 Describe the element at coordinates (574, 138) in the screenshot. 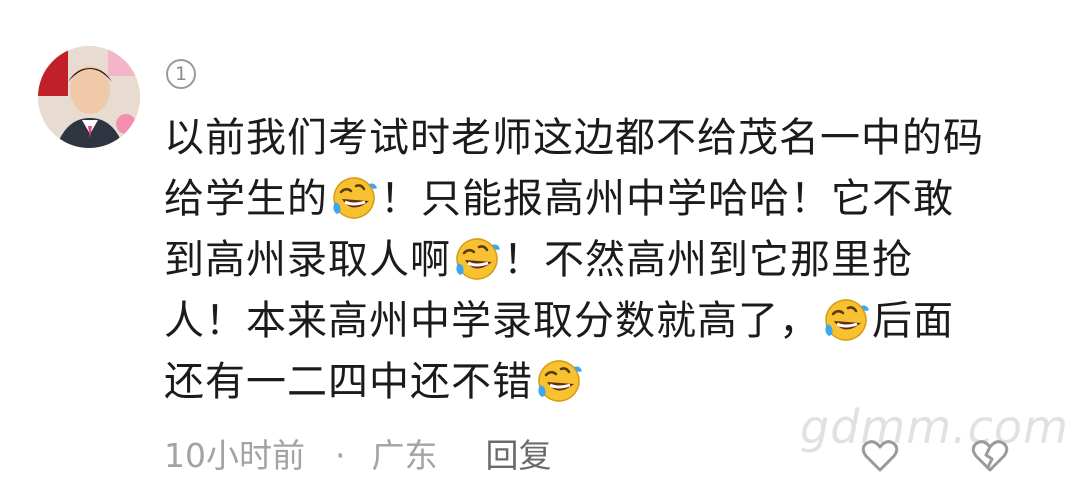

I see `comment-line-text: 以前我们考试时老师这边都不给茂名一中的码` at that location.